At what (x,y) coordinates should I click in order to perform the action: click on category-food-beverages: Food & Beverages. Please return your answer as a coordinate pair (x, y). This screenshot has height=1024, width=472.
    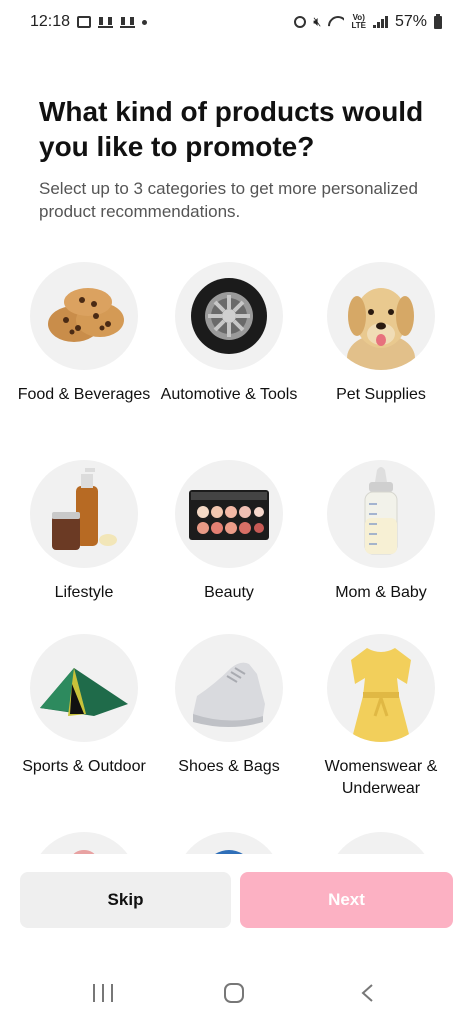
    Looking at the image, I should click on (84, 334).